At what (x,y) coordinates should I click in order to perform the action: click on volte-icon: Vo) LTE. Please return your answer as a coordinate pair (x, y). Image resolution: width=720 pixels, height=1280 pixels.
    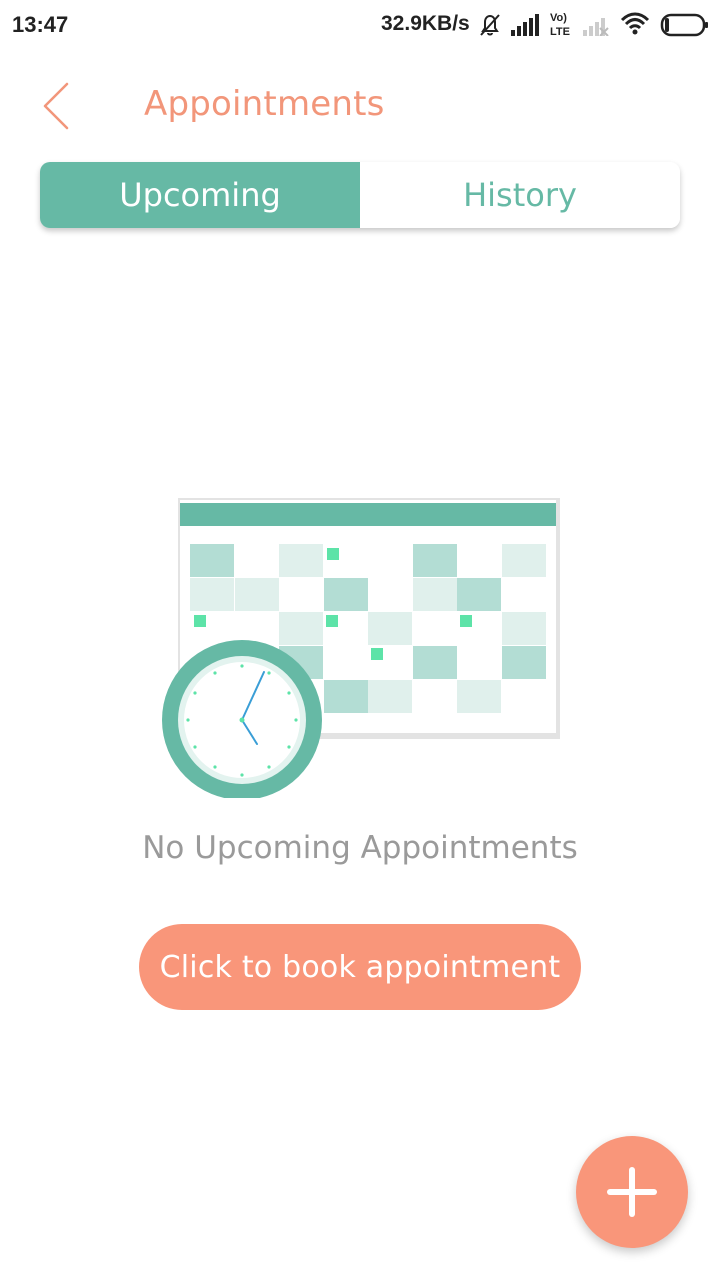
    Looking at the image, I should click on (560, 25).